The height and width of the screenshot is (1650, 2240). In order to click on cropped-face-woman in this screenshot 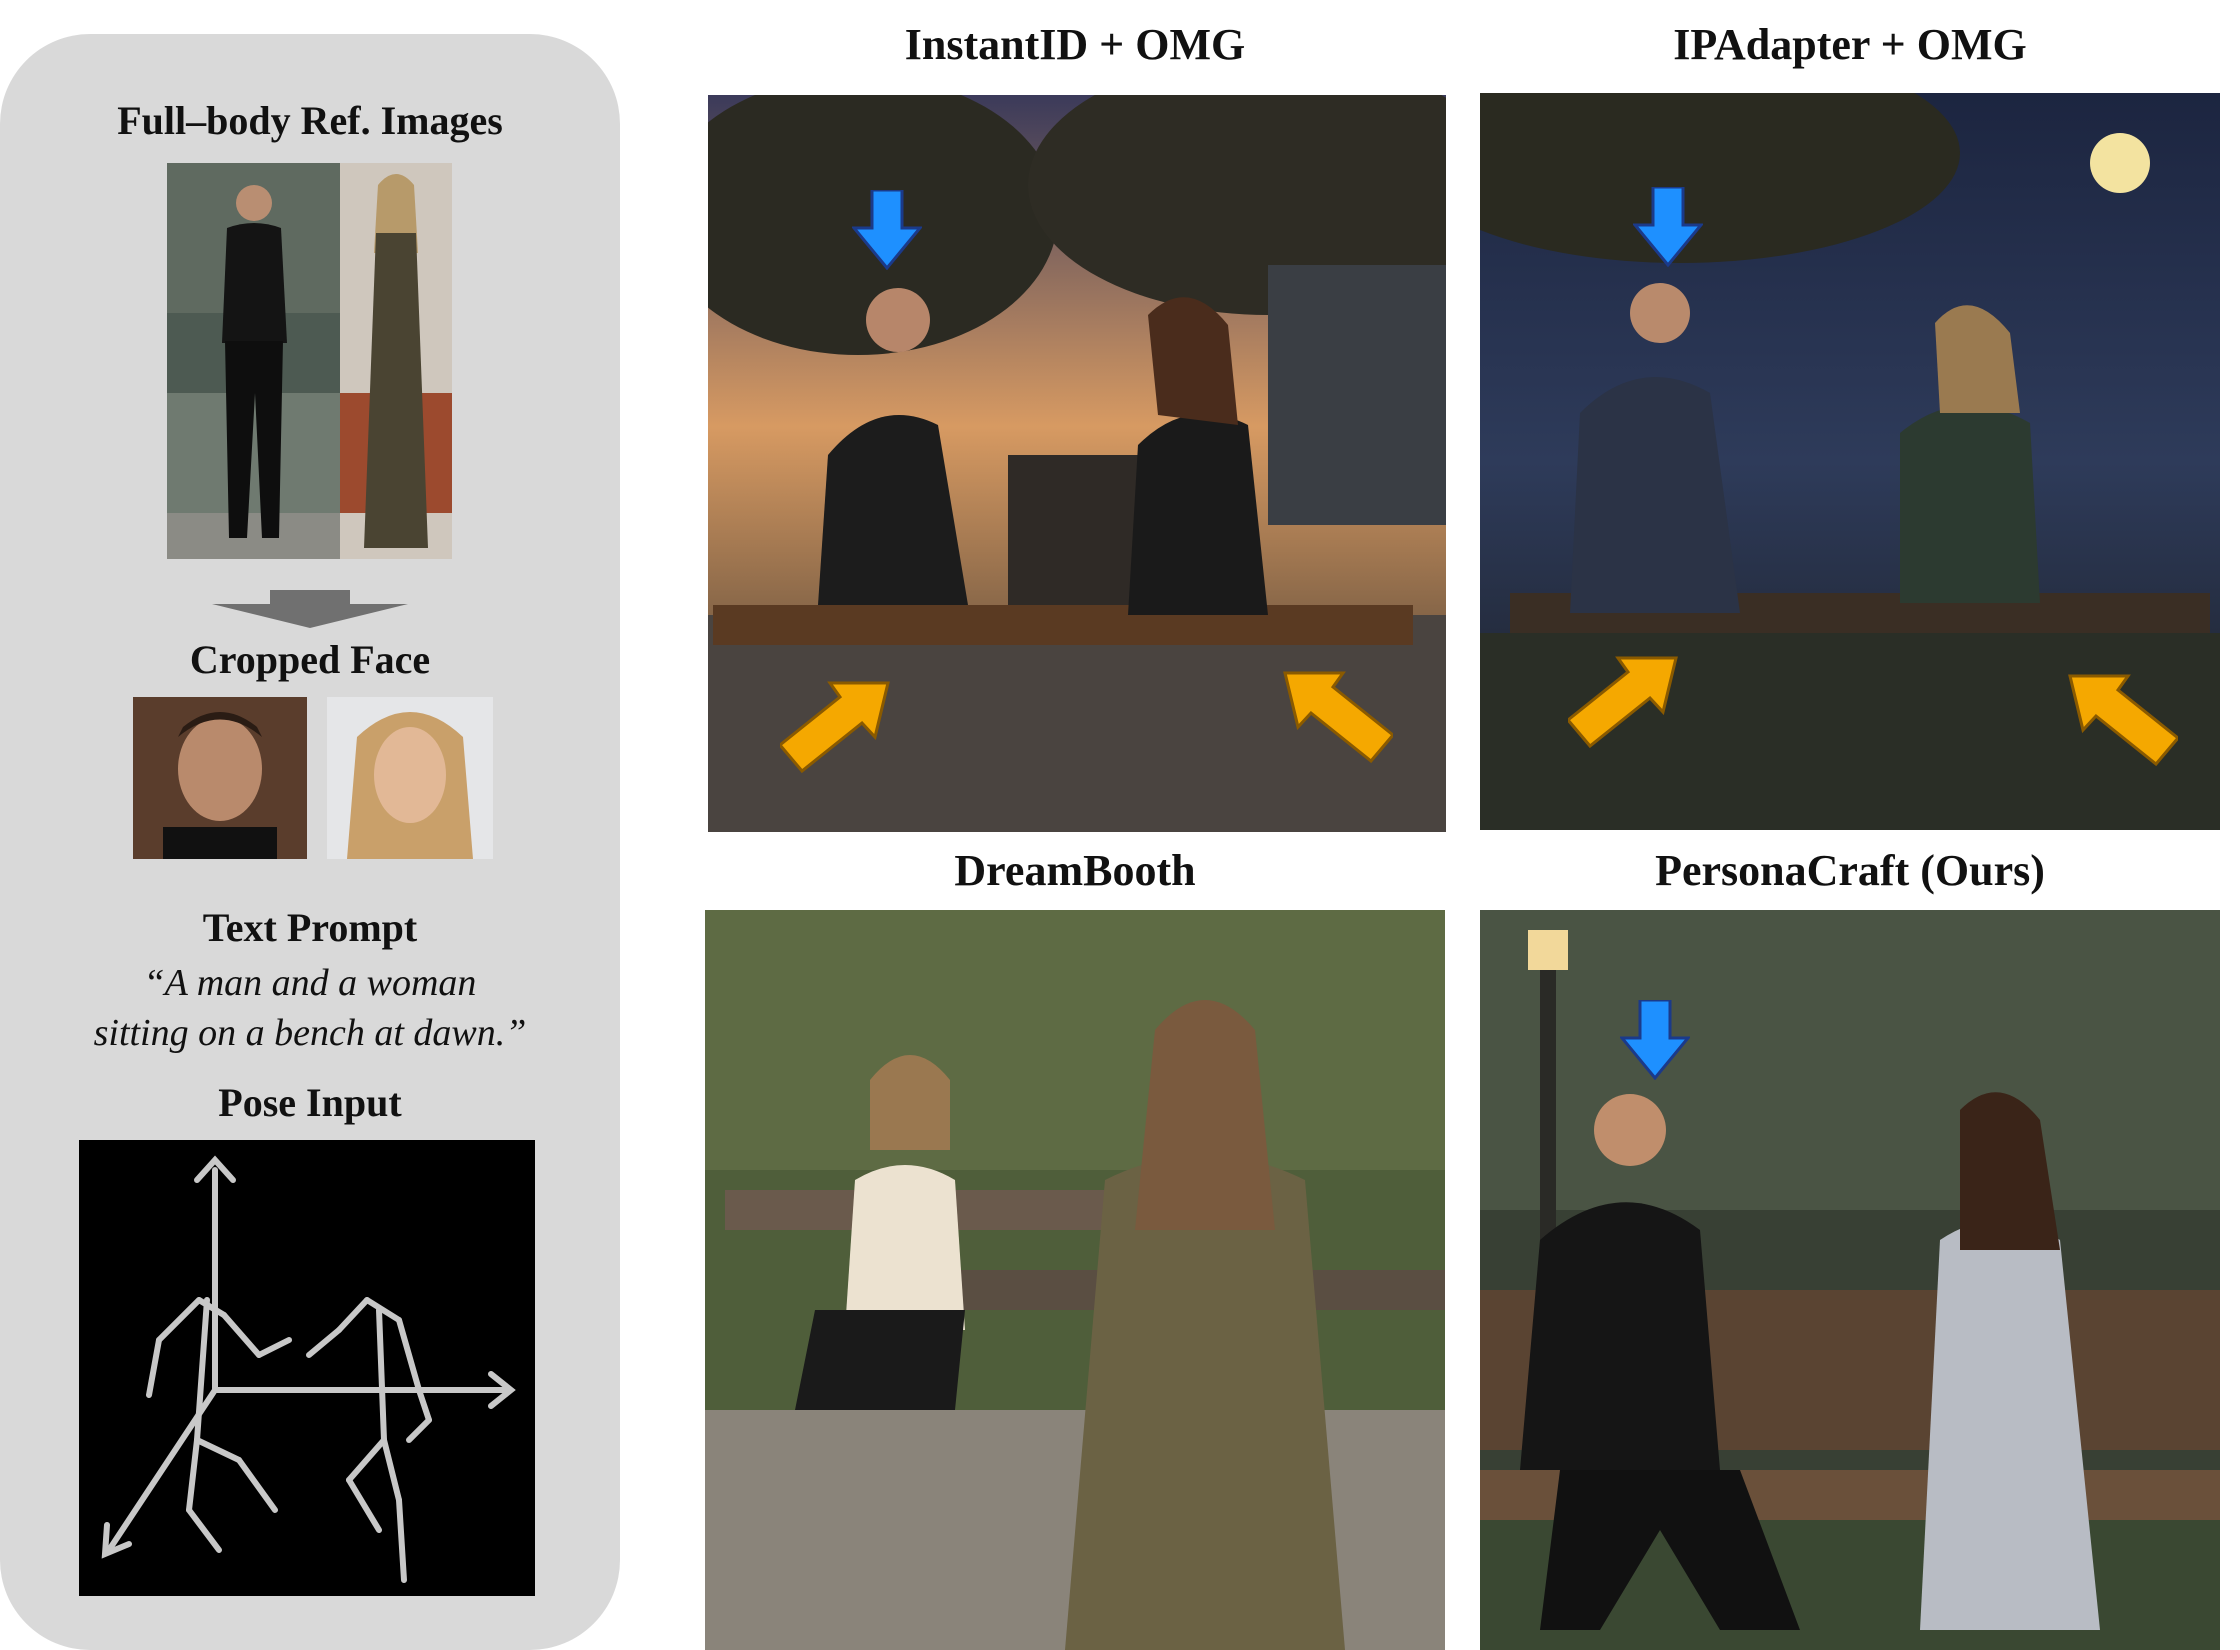, I will do `click(410, 778)`.